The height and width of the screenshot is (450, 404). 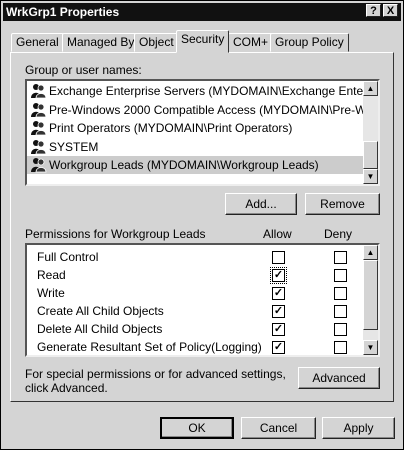 I want to click on tab-security: Security, so click(x=203, y=41).